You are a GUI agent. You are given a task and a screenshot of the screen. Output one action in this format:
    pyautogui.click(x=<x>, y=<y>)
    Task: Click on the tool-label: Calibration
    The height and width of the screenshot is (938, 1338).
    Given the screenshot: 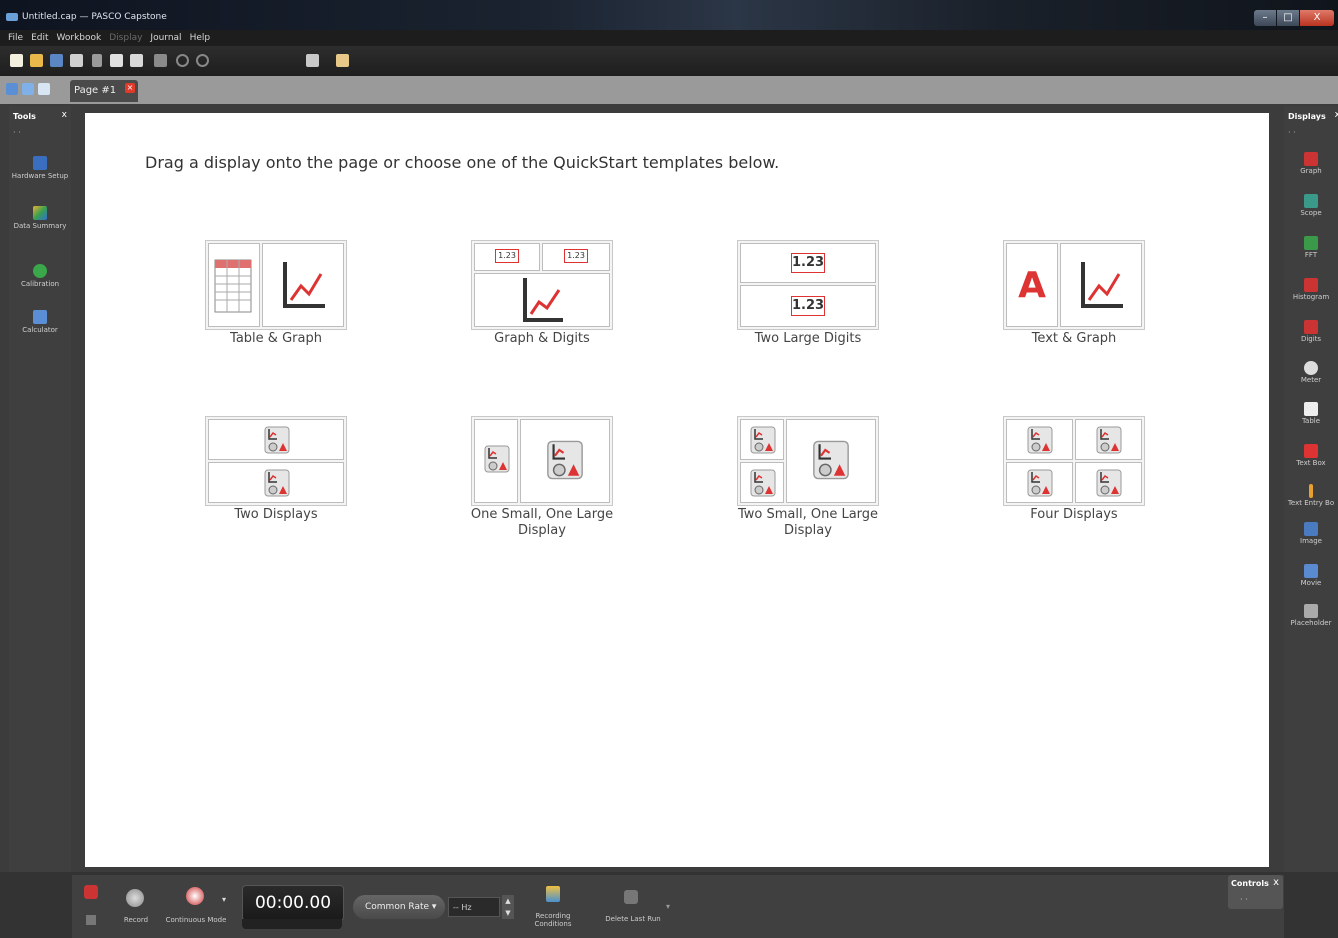 What is the action you would take?
    pyautogui.click(x=40, y=284)
    